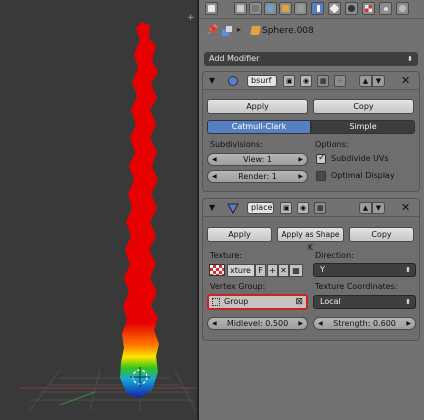 This screenshot has width=424, height=420. What do you see at coordinates (191, 18) in the screenshot?
I see `viewport-expand-icon: +` at bounding box center [191, 18].